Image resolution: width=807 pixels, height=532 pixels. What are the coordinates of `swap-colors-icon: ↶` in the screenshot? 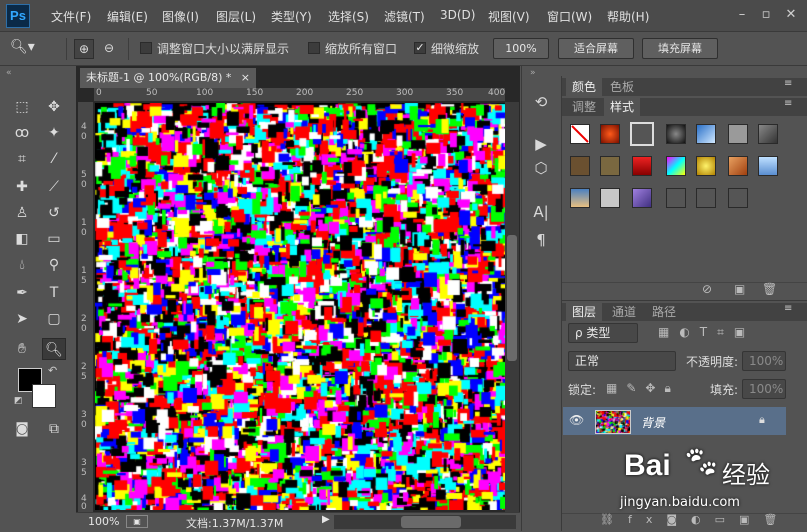 It's located at (52, 370).